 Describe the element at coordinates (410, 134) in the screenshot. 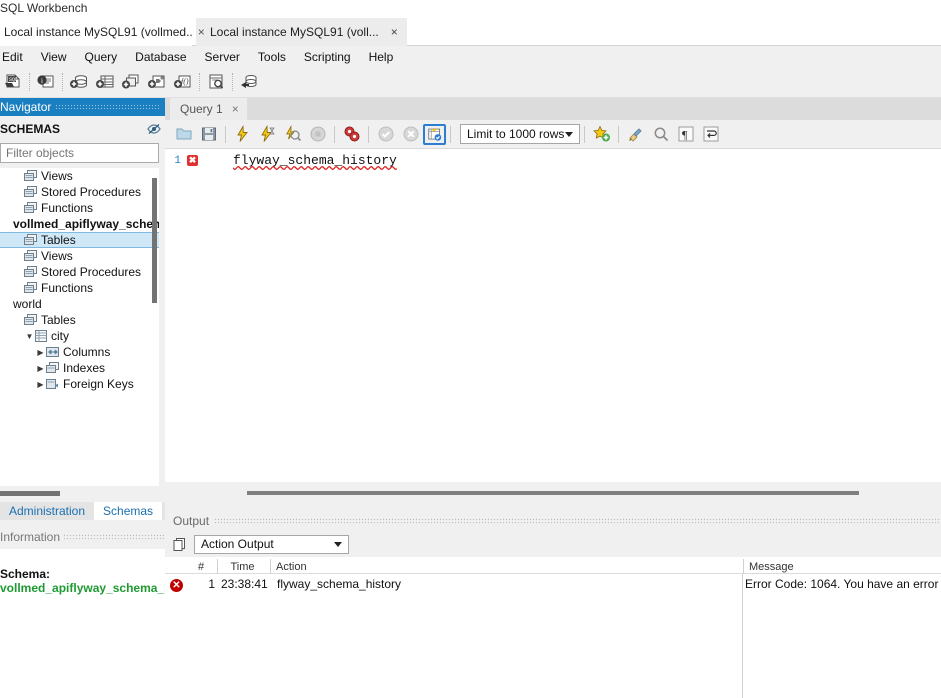

I see `rollback-icon` at that location.